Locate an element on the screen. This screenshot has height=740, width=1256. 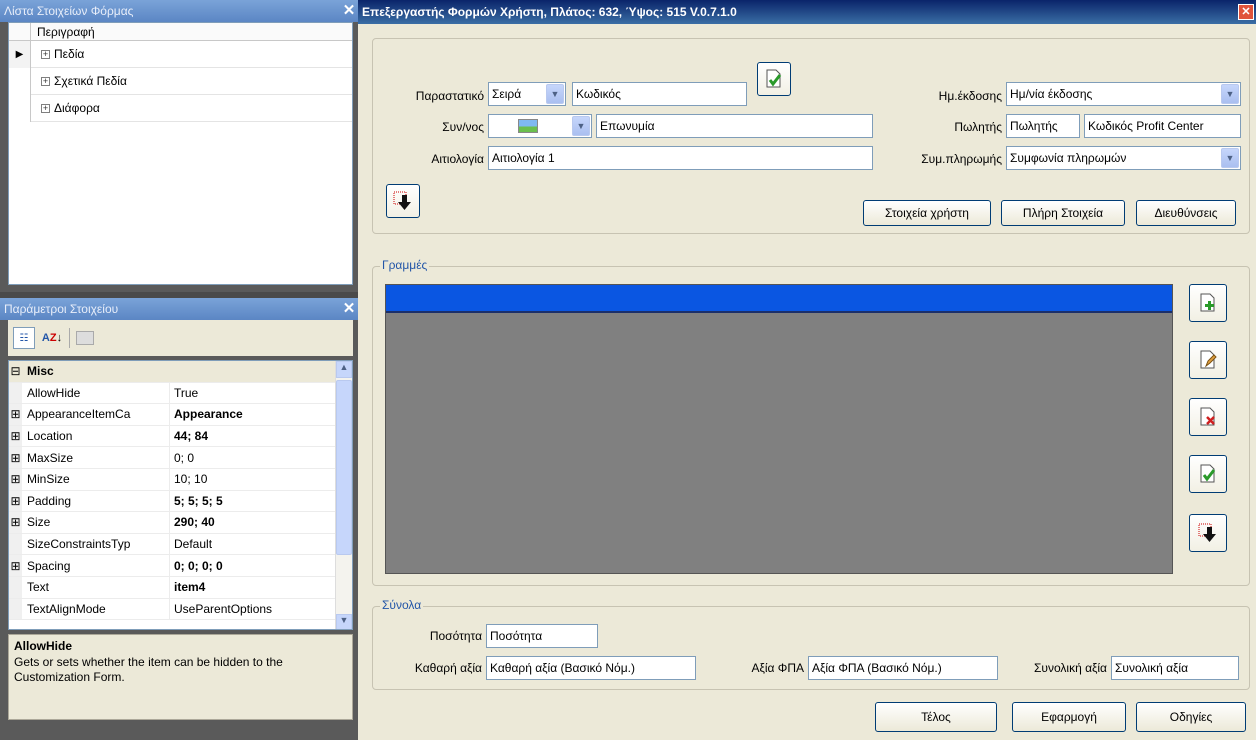
image-icon is located at coordinates (528, 126).